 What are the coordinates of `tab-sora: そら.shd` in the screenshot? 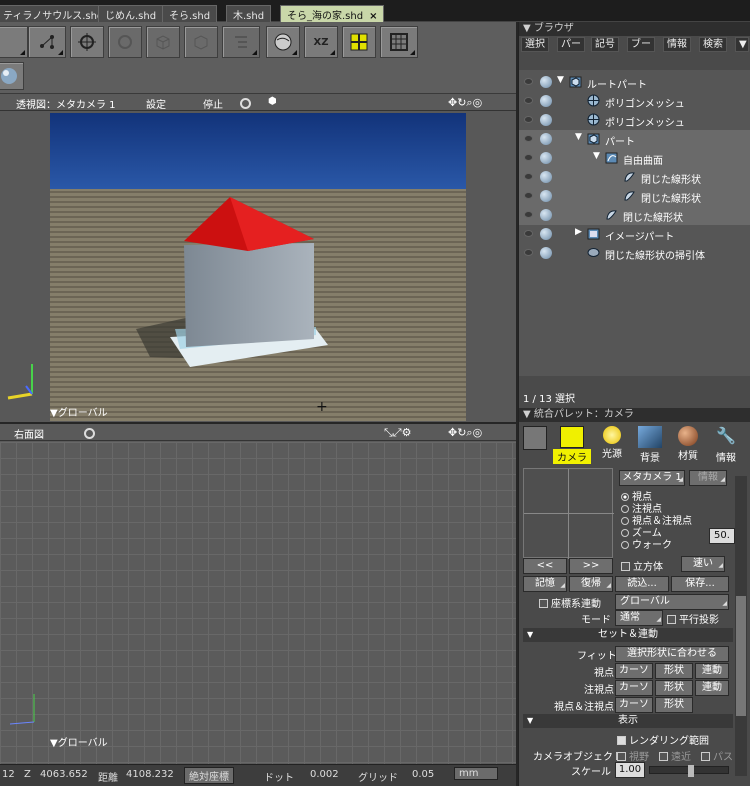 It's located at (190, 13).